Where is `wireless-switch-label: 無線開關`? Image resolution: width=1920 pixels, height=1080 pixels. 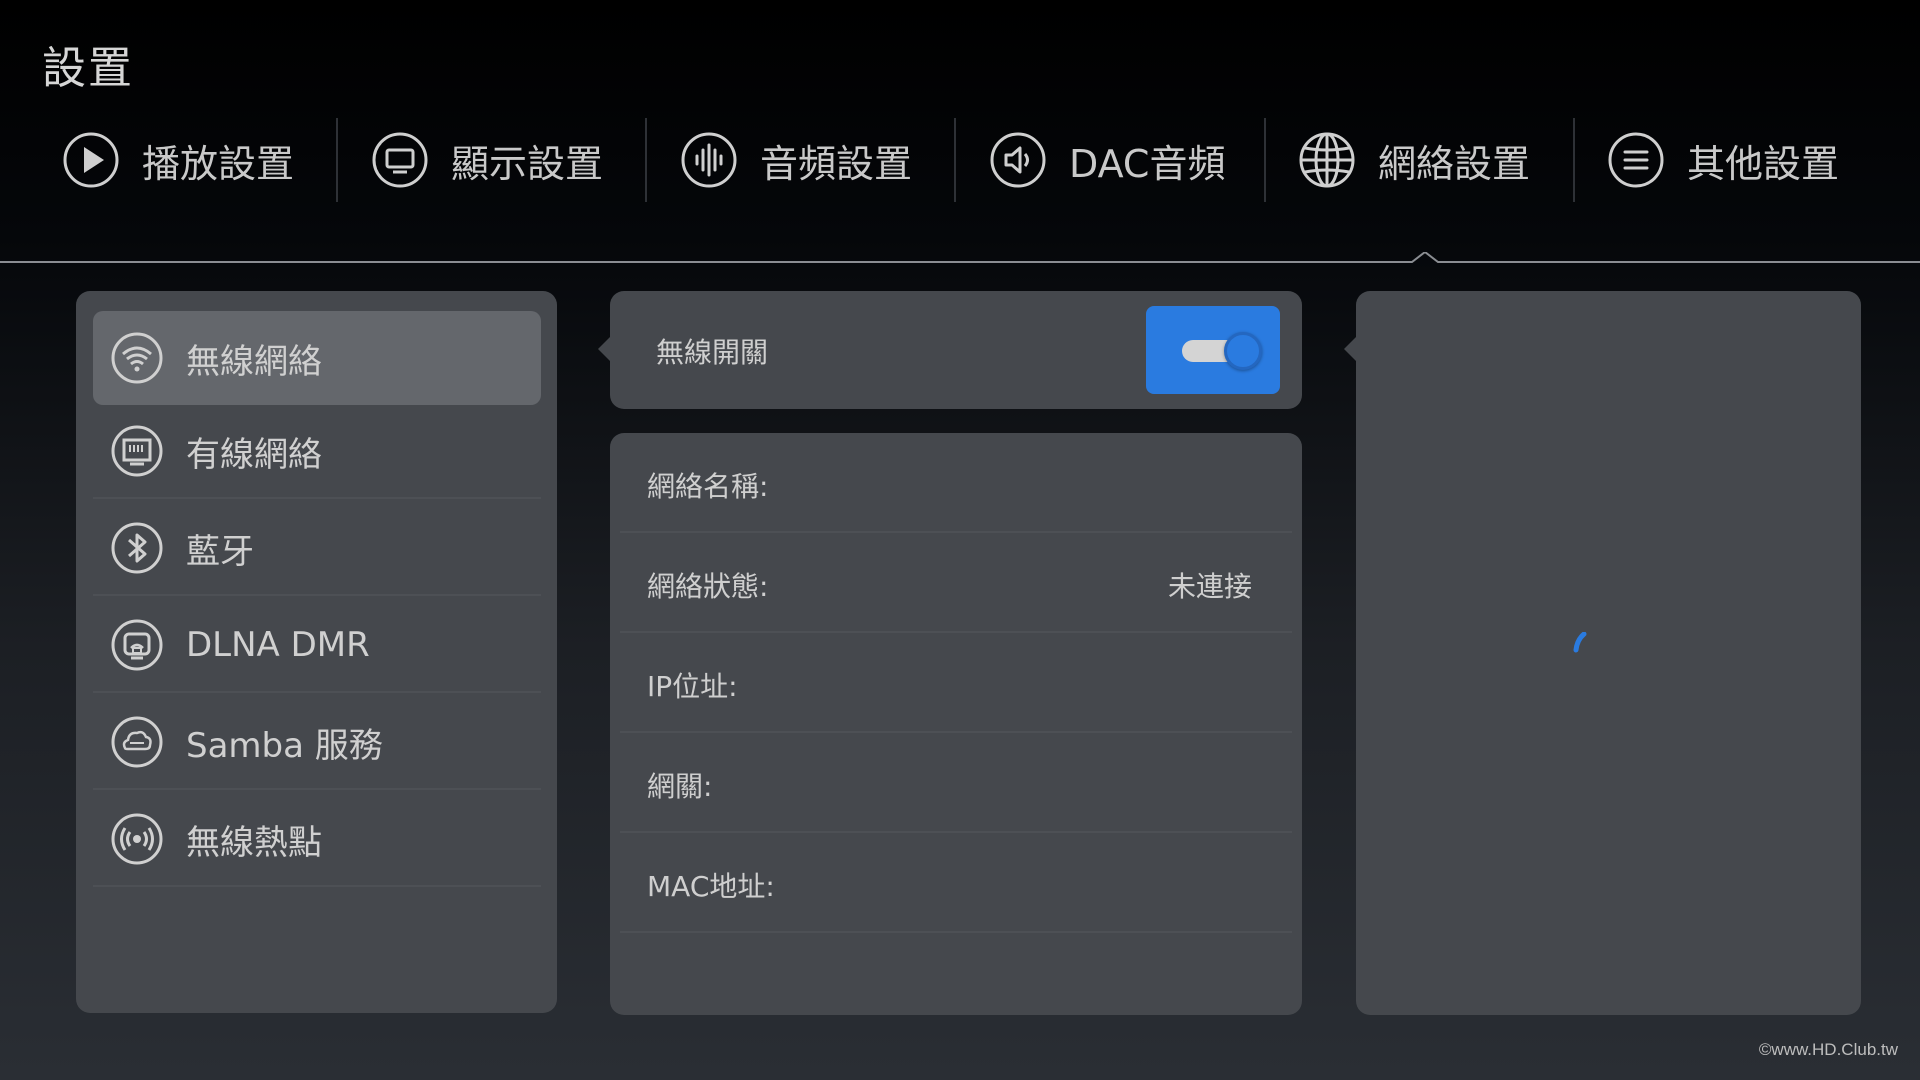 wireless-switch-label: 無線開關 is located at coordinates (712, 352).